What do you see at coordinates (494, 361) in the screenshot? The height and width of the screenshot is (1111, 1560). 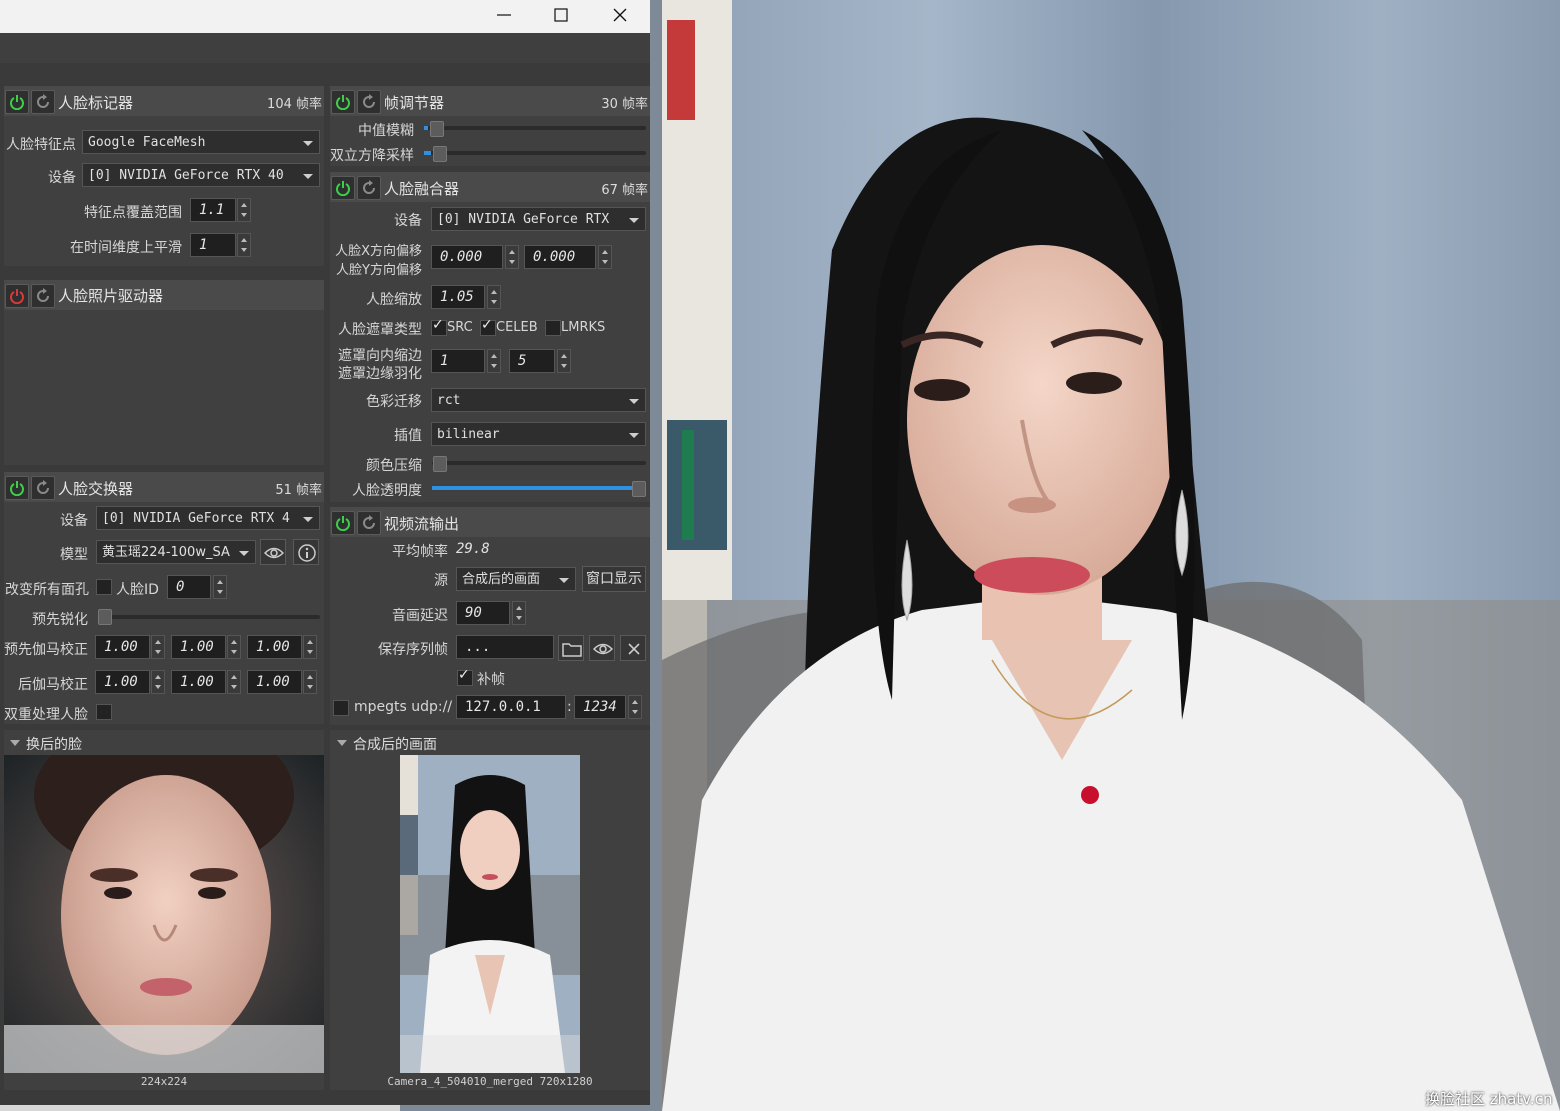 I see `erode-spin-arrows` at bounding box center [494, 361].